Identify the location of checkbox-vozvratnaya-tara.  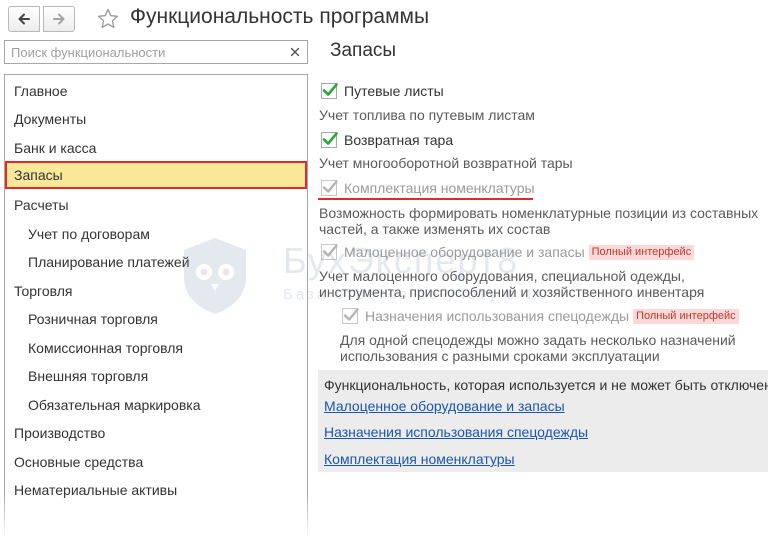
(329, 140).